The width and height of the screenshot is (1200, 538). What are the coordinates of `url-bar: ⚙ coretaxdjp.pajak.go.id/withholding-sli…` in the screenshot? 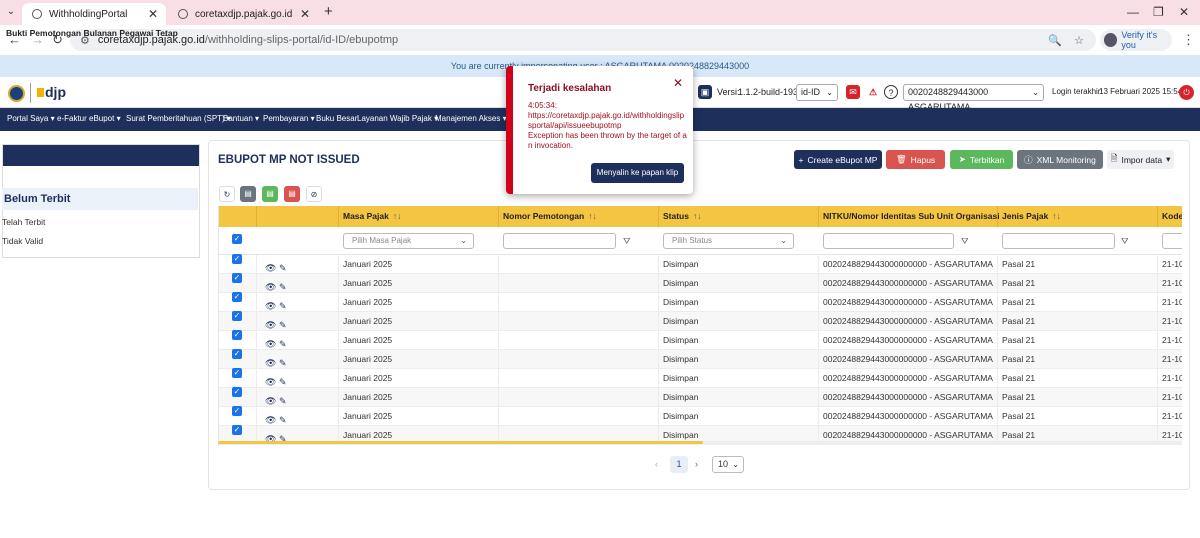 It's located at (583, 40).